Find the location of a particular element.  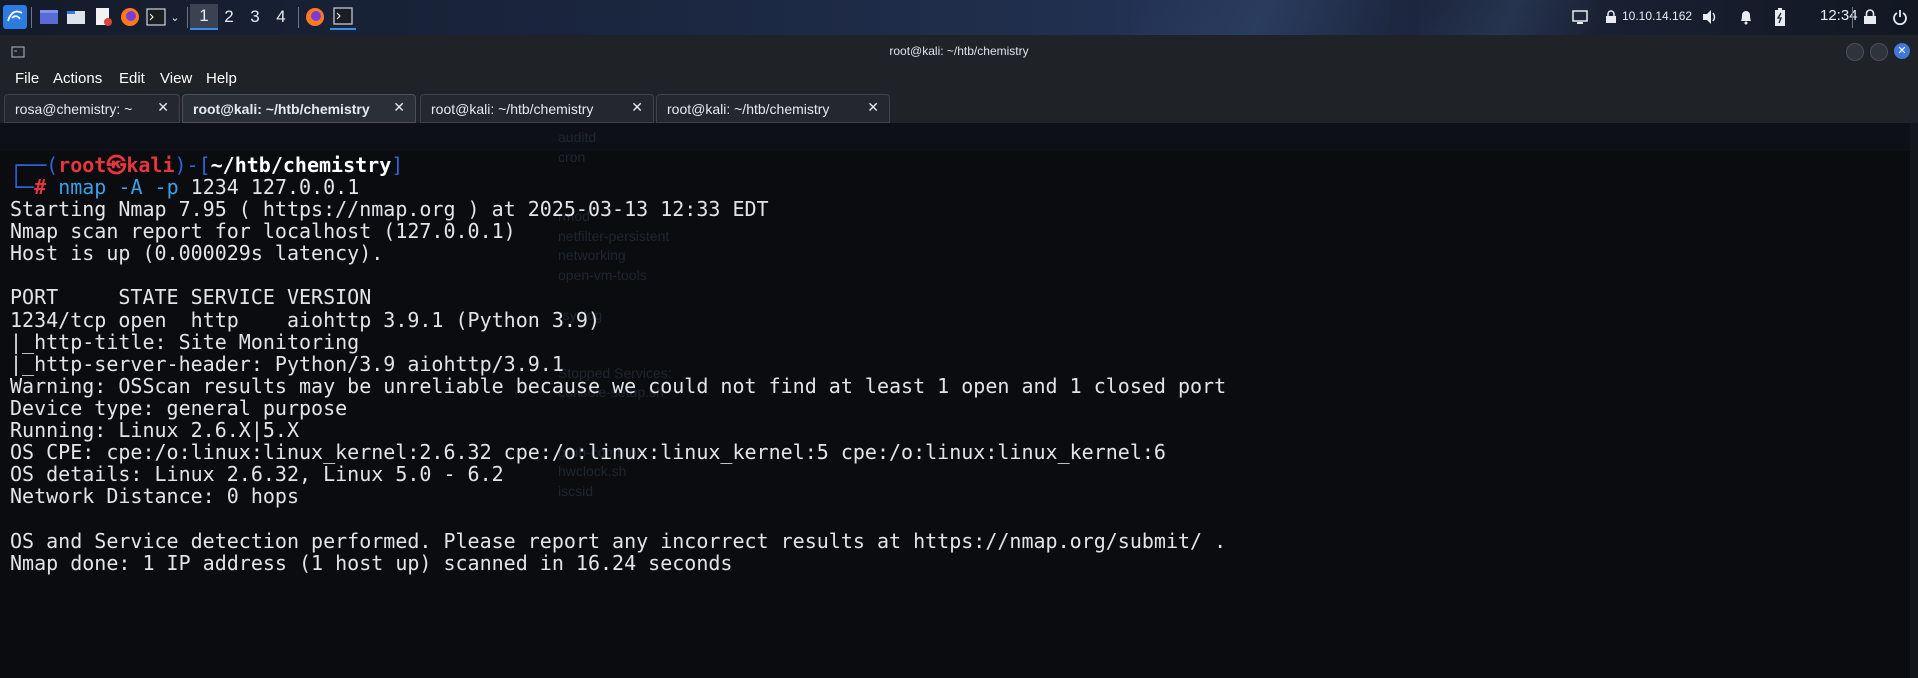

workspace-4: 4 is located at coordinates (281, 17).